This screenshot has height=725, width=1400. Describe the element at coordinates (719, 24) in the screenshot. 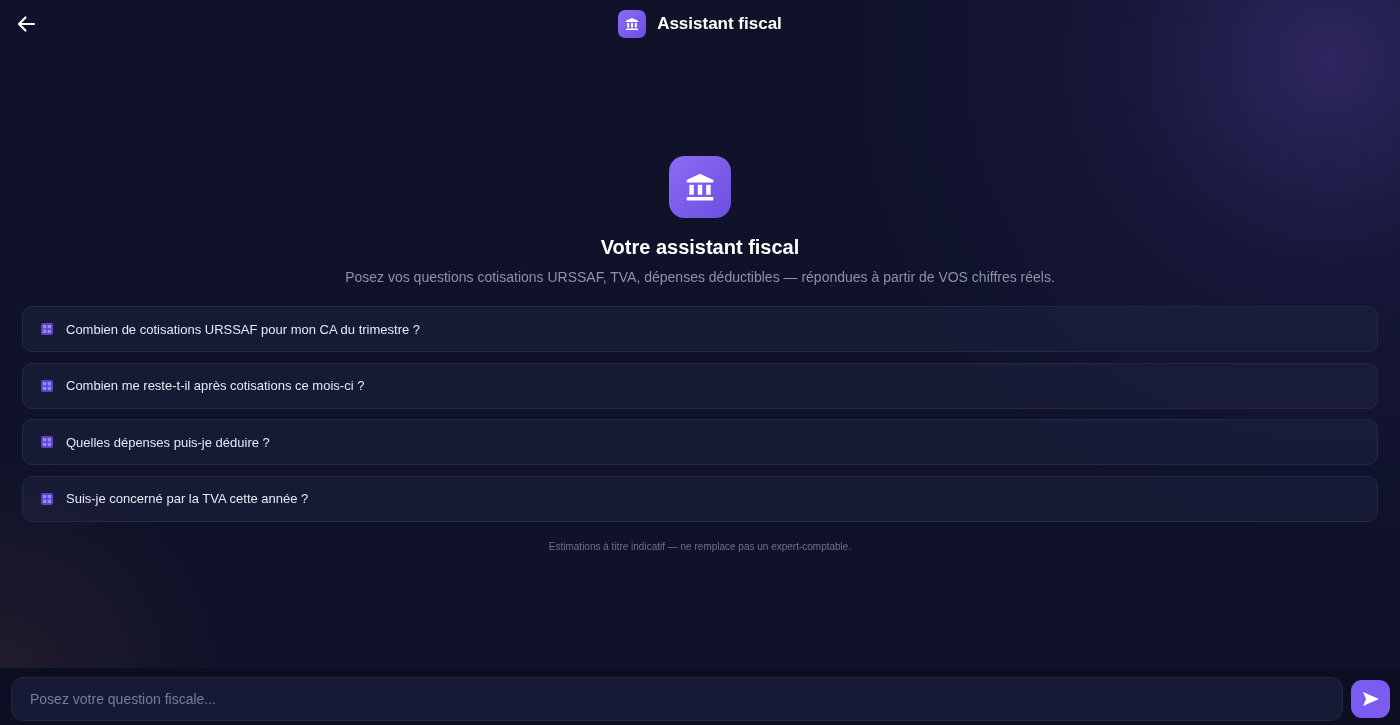

I see `header-title: Assistant fiscal` at that location.